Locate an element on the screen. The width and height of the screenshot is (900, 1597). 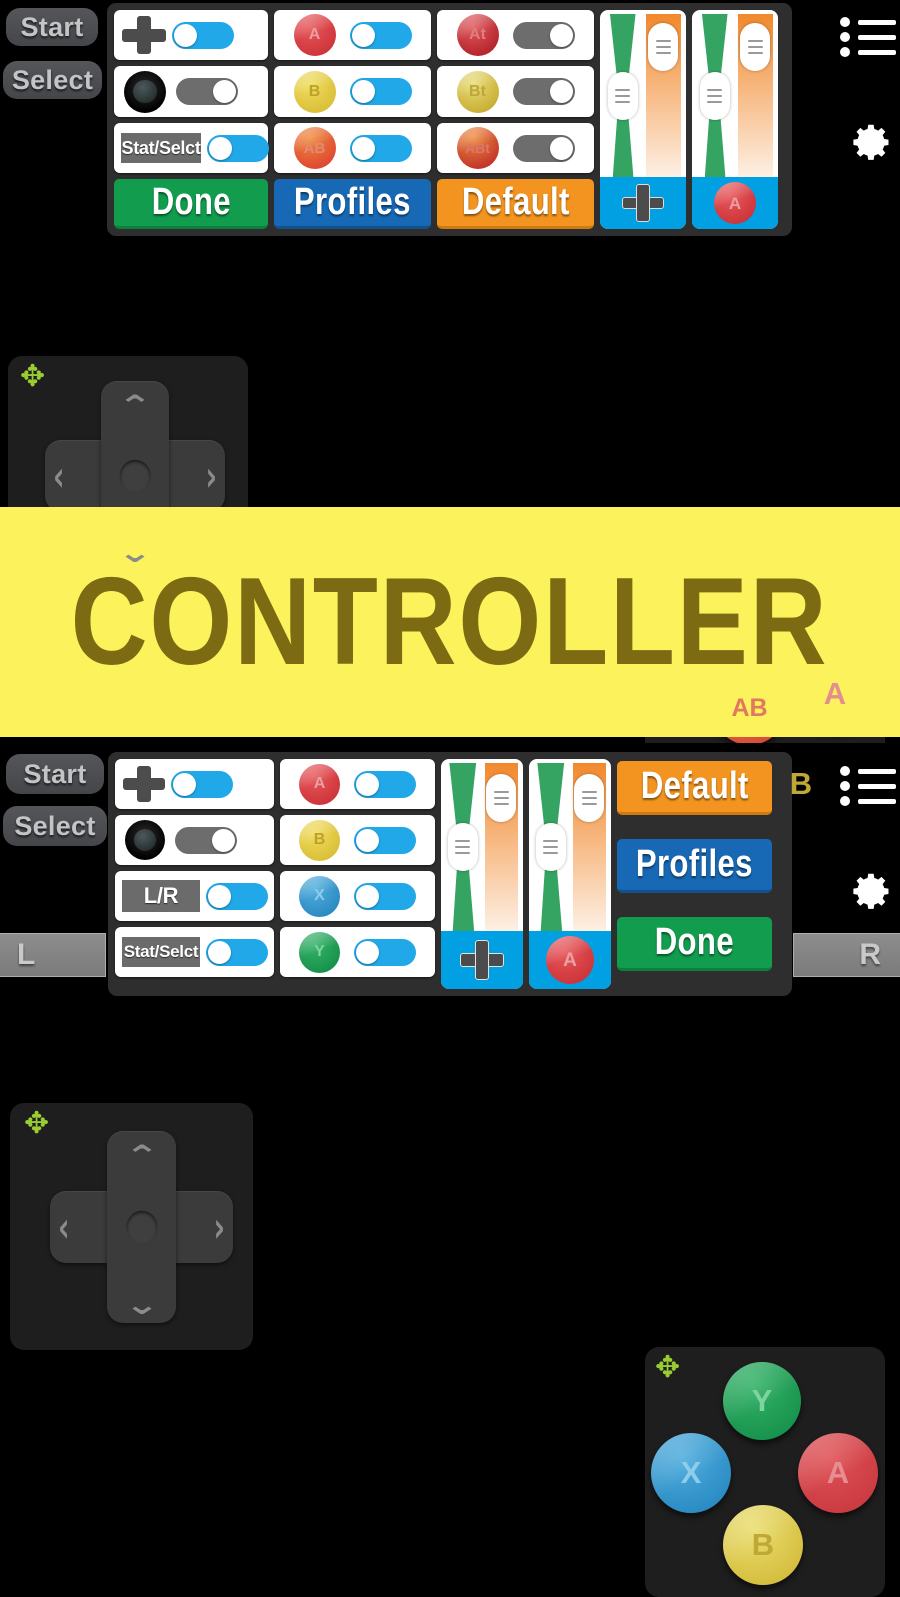
bottom-config-column-2: A B X Y is located at coordinates (357, 874).